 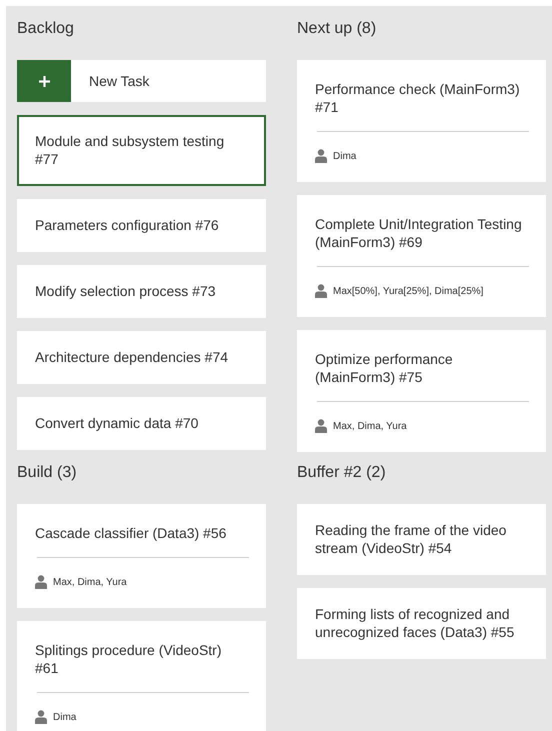 What do you see at coordinates (421, 256) in the screenshot?
I see `task-card: Complete Unit/Integration Testing (MainForm3) #69 Max[50%], Yura[25%], Dima[25%]` at bounding box center [421, 256].